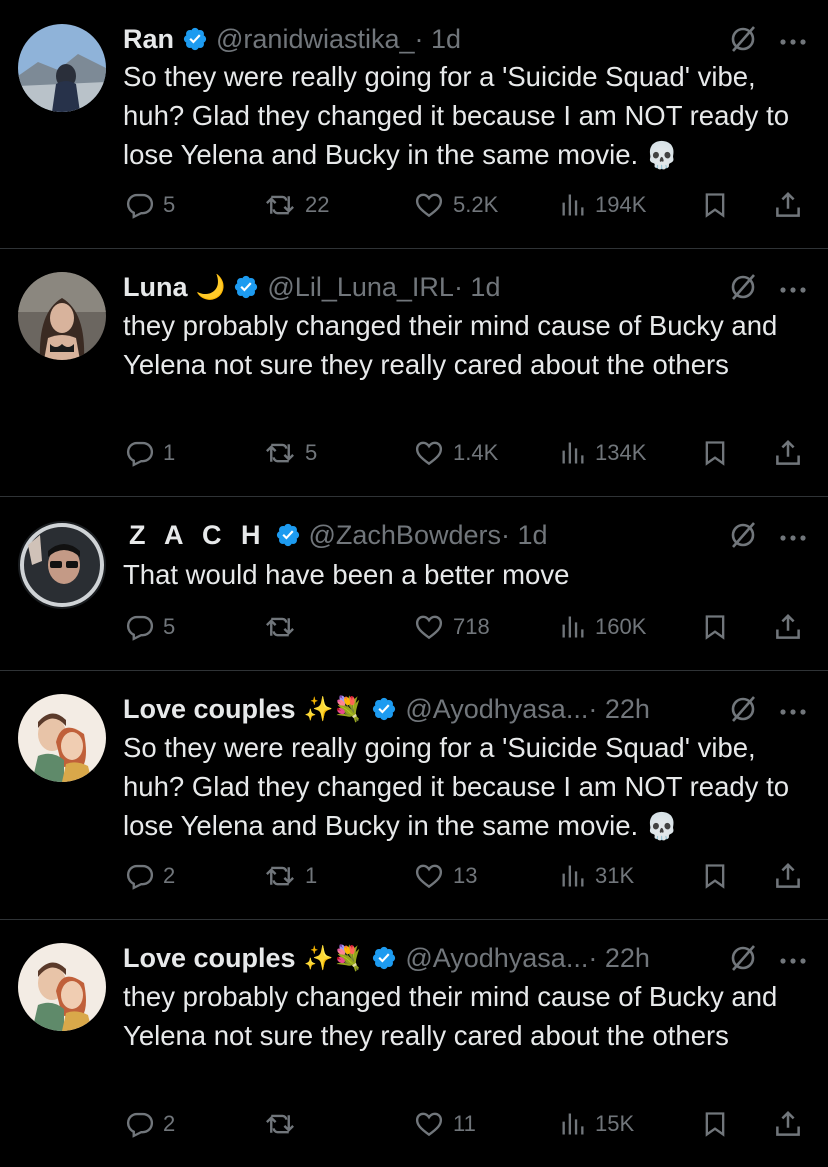 The width and height of the screenshot is (828, 1167). What do you see at coordinates (169, 626) in the screenshot?
I see `reply-count: 5` at bounding box center [169, 626].